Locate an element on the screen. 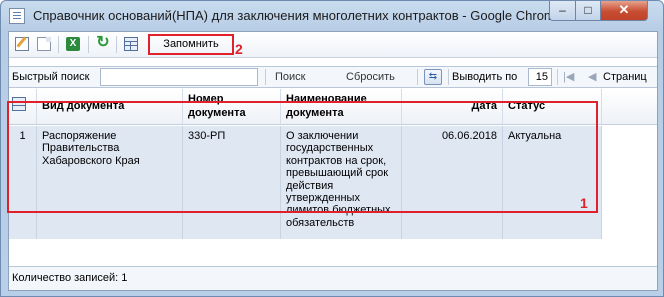 The width and height of the screenshot is (664, 297). header-filler is located at coordinates (629, 107).